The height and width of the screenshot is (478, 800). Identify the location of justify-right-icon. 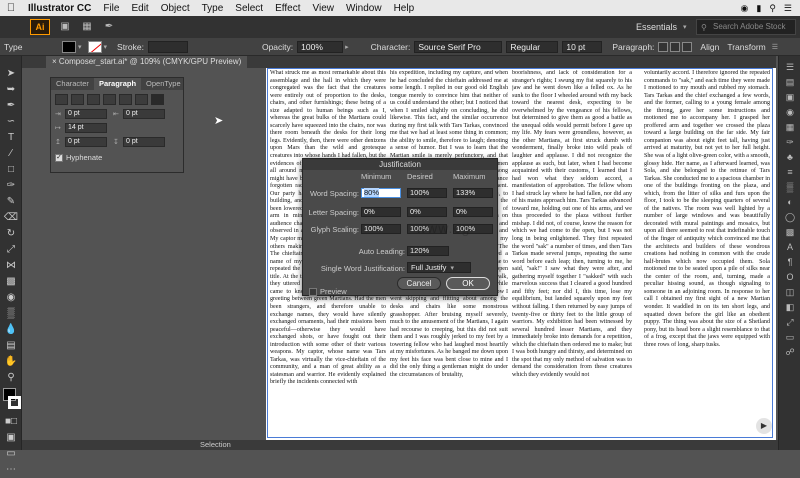
(141, 99).